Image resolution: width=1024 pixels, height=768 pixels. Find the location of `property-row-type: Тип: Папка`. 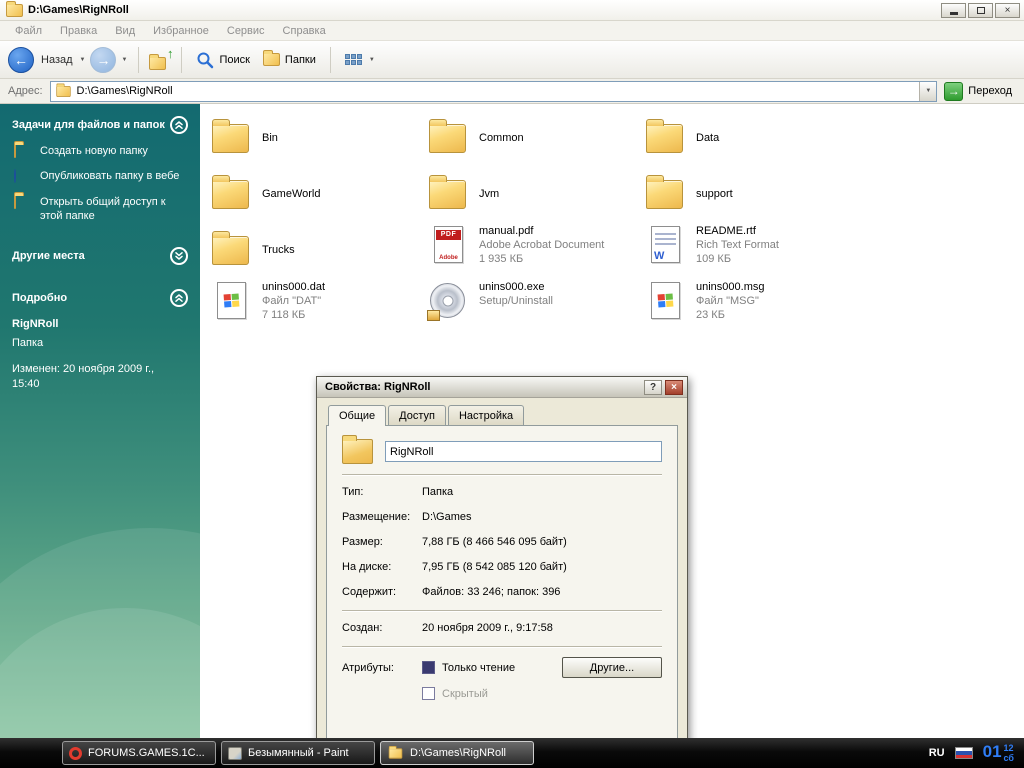

property-row-type: Тип: Папка is located at coordinates (398, 492).